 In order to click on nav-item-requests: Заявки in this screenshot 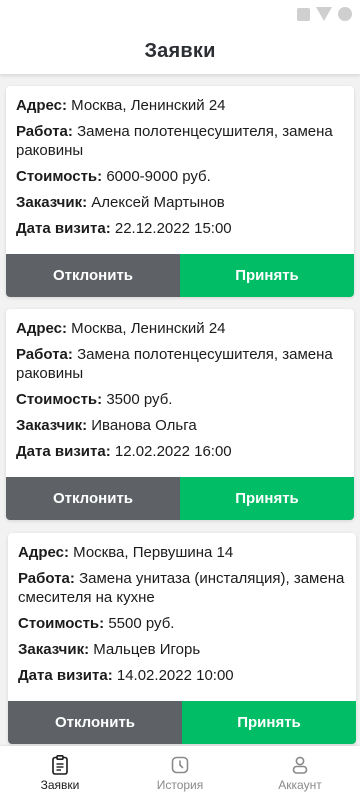, I will do `click(60, 773)`.